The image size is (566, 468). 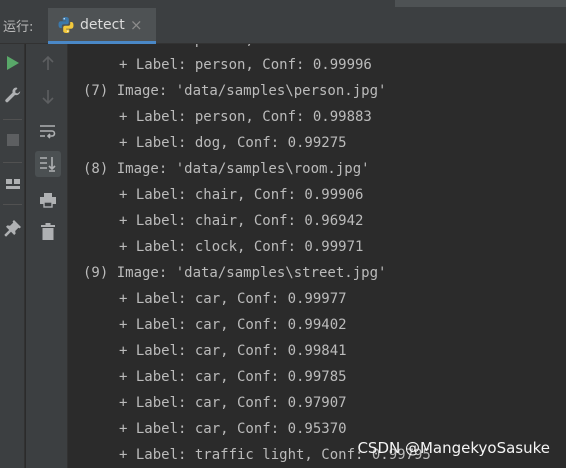 I want to click on stop-icon, so click(x=13, y=140).